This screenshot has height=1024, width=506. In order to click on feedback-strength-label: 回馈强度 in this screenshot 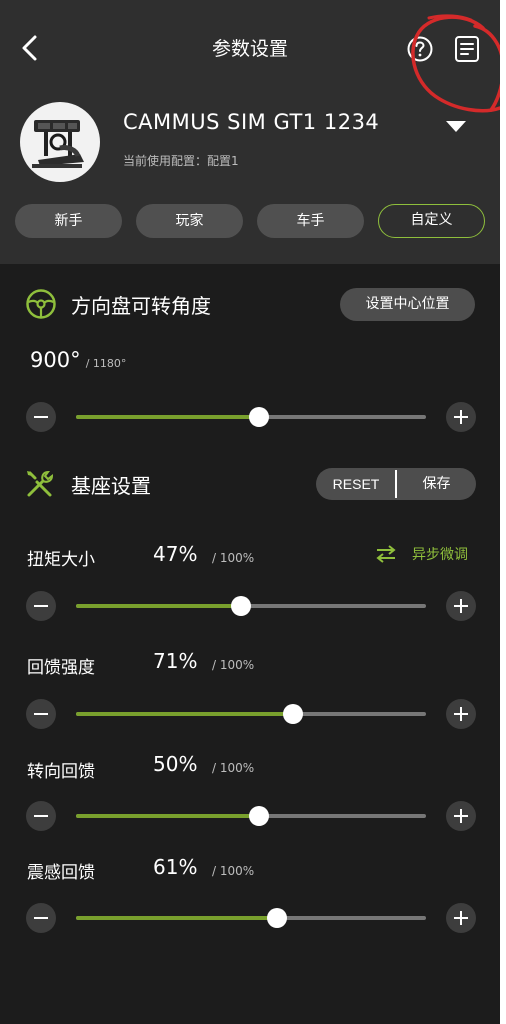, I will do `click(61, 668)`.